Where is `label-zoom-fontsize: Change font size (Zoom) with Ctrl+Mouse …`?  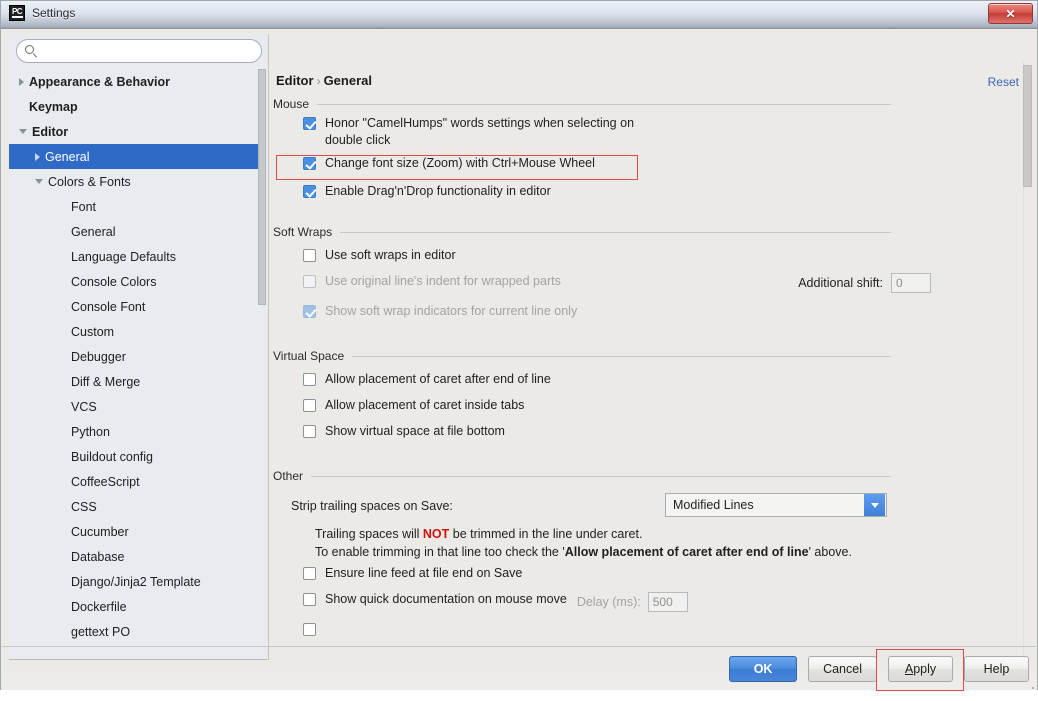 label-zoom-fontsize: Change font size (Zoom) with Ctrl+Mouse … is located at coordinates (460, 163).